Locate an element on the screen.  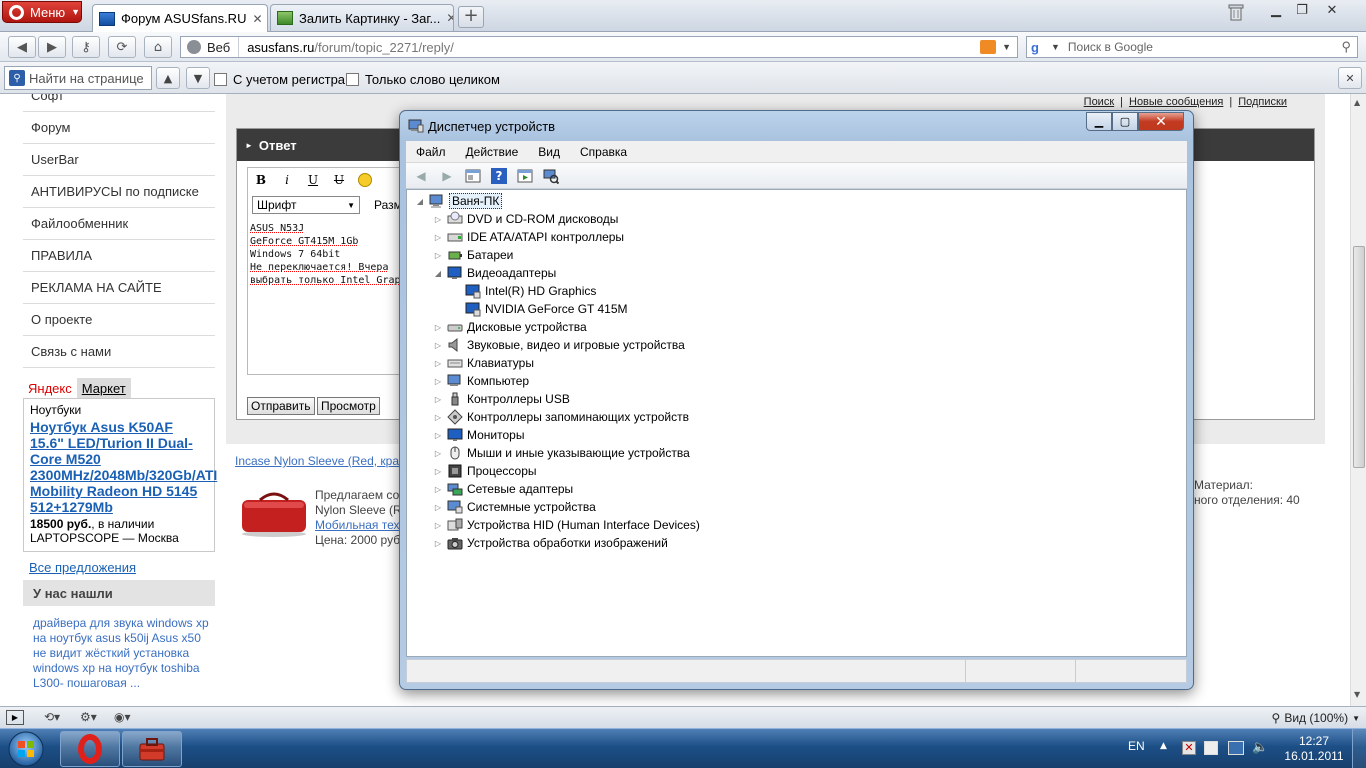
page-scrollbar: ▲ ▼ is located at coordinates (1358, 400).